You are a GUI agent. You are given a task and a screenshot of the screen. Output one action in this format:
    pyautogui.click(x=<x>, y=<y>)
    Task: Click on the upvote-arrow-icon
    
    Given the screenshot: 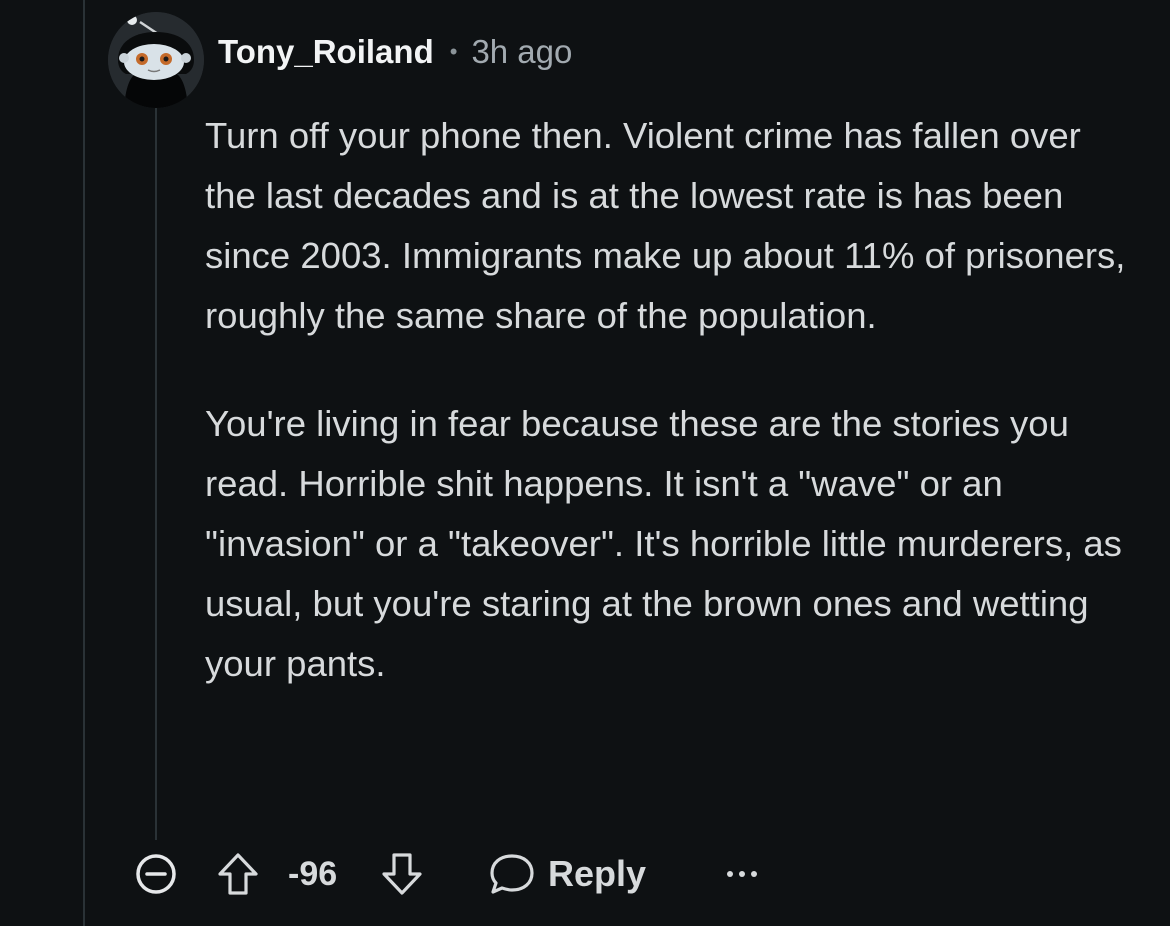 What is the action you would take?
    pyautogui.click(x=238, y=874)
    